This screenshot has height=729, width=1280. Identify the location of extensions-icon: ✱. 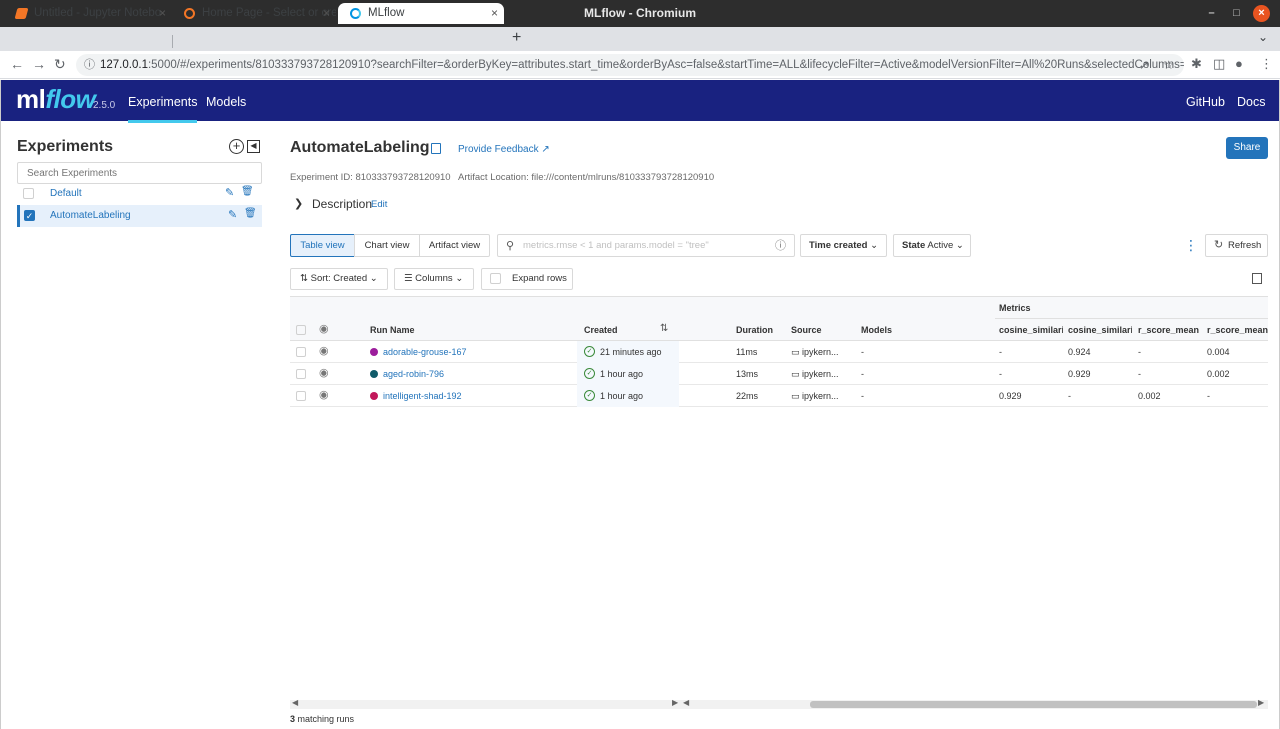
(1196, 64).